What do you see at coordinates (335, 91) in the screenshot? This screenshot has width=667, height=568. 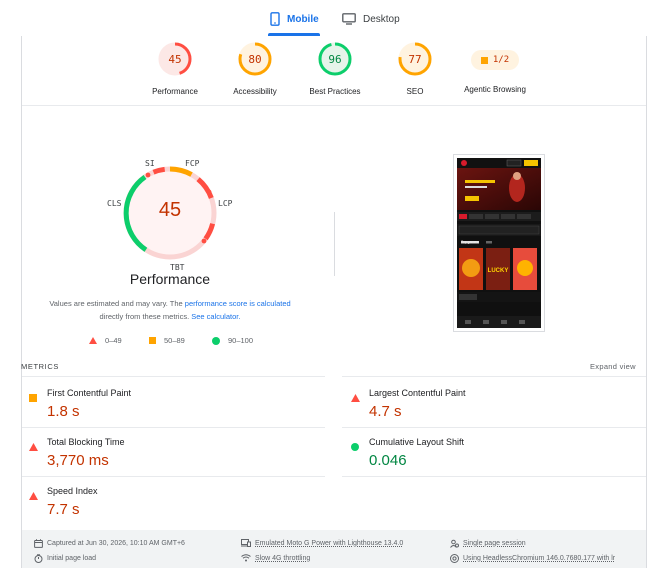 I see `gauge-label: Best Practices` at bounding box center [335, 91].